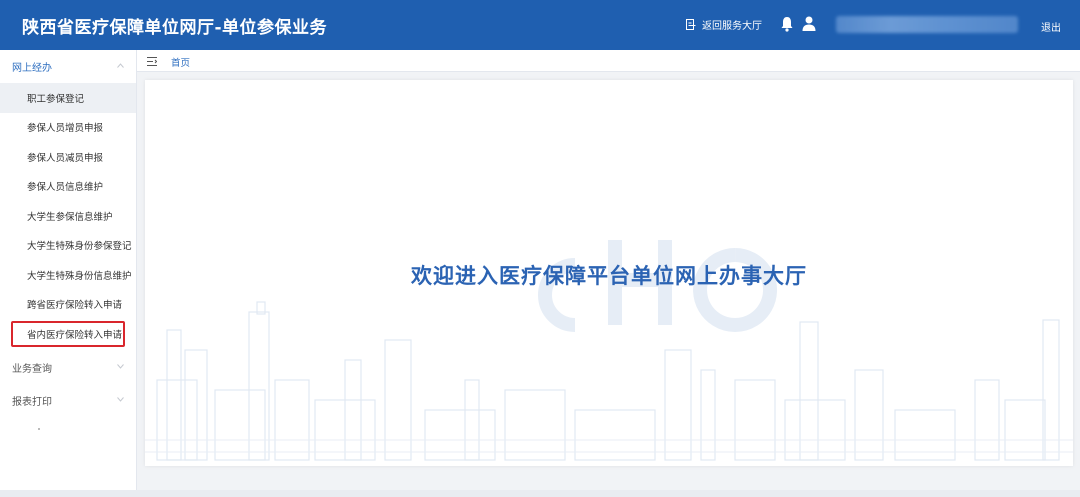 This screenshot has width=1080, height=497. What do you see at coordinates (120, 65) in the screenshot?
I see `chevron-up-icon` at bounding box center [120, 65].